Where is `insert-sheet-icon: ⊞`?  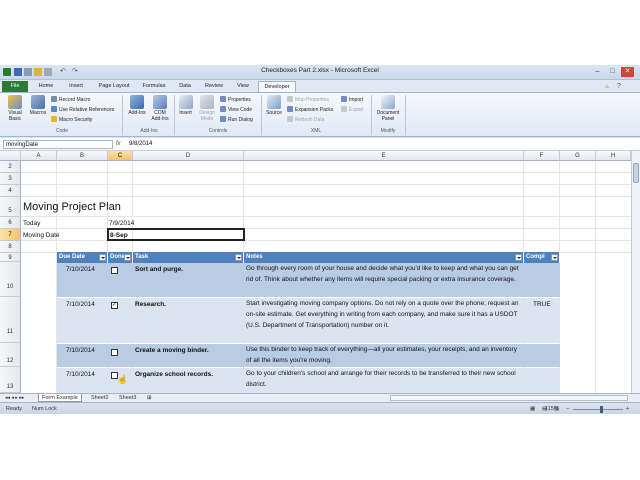 insert-sheet-icon: ⊞ is located at coordinates (149, 398).